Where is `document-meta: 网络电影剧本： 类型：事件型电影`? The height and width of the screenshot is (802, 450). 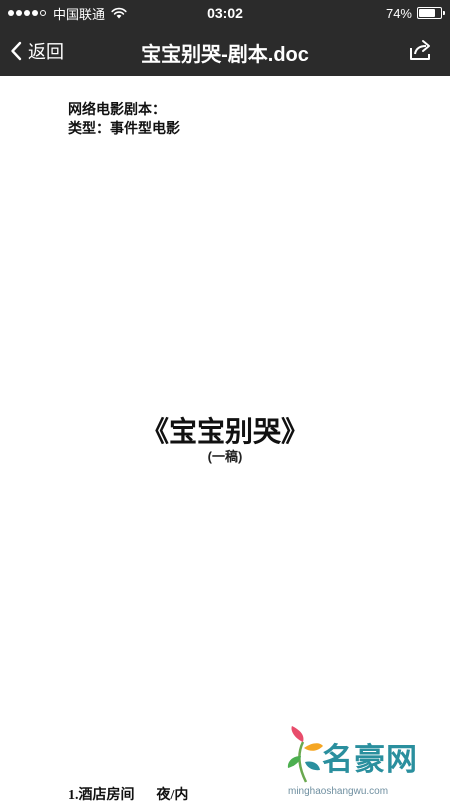
document-meta: 网络电影剧本： 类型：事件型电影 is located at coordinates (124, 119).